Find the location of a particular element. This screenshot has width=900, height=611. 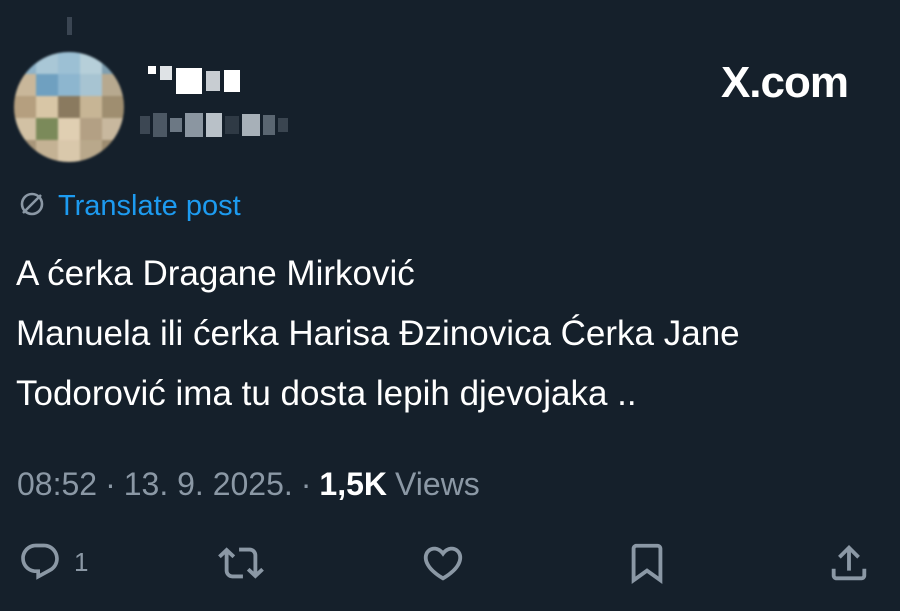

bookmark-icon is located at coordinates (647, 563).